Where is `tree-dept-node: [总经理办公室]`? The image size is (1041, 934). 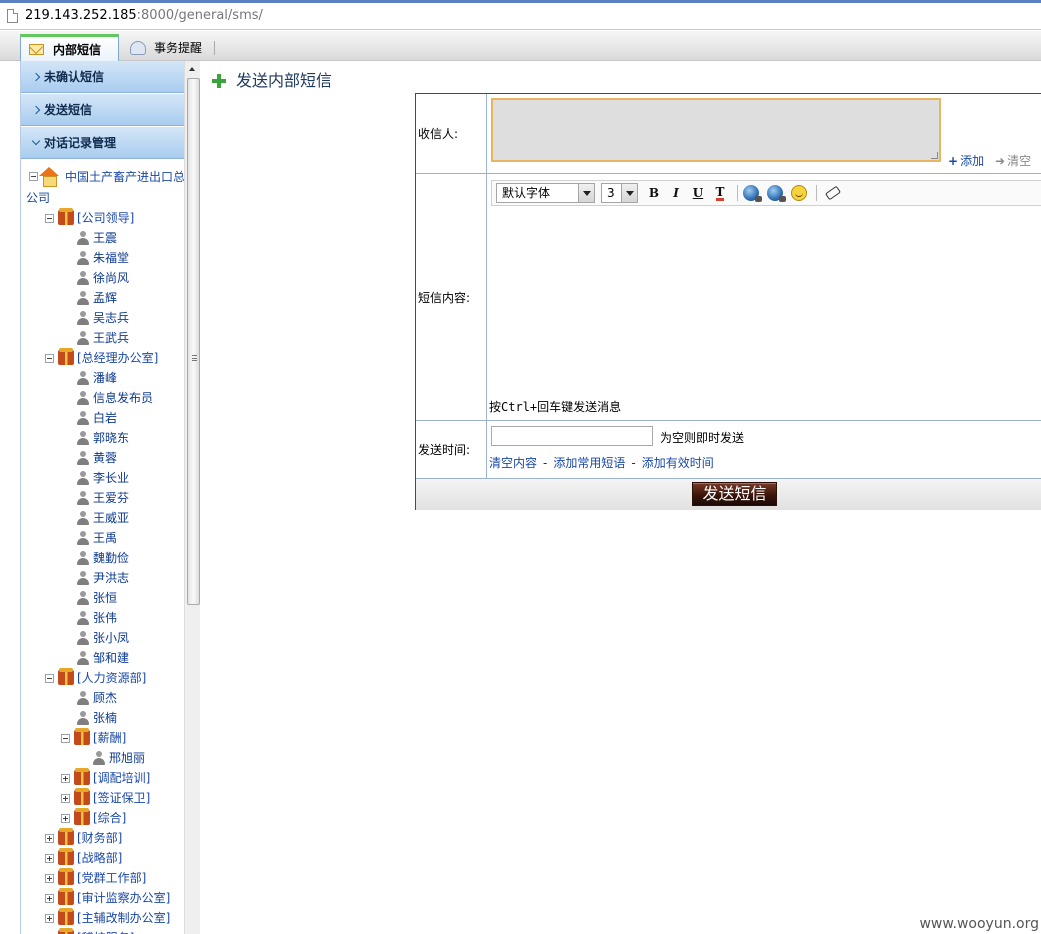
tree-dept-node: [总经理办公室] is located at coordinates (102, 358).